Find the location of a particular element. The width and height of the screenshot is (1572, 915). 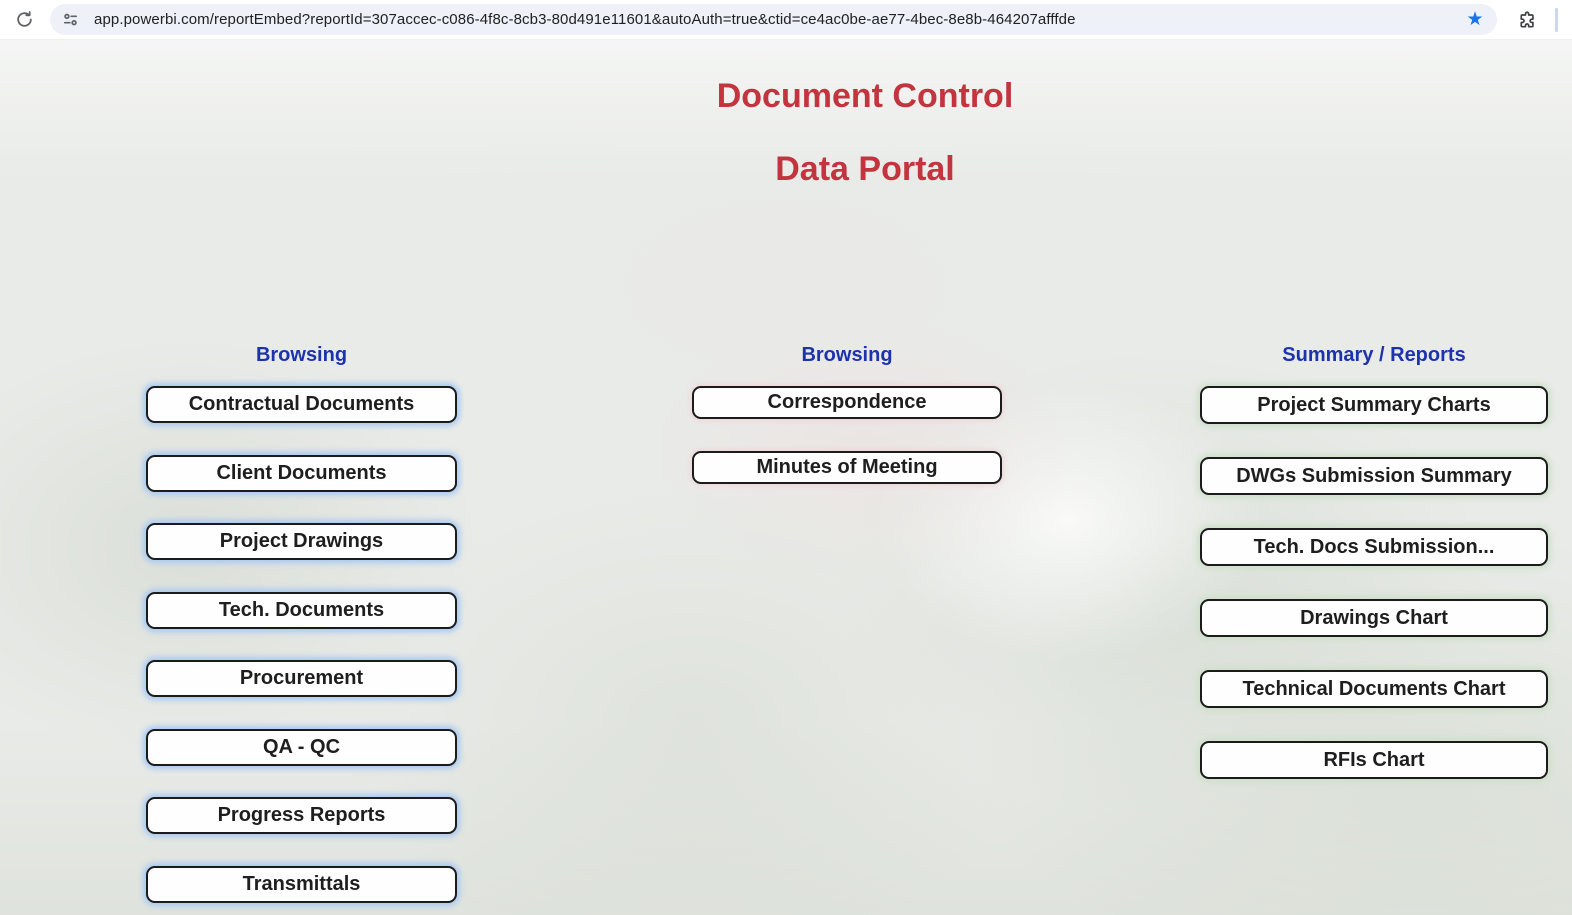

toolbar-divider is located at coordinates (1556, 19).